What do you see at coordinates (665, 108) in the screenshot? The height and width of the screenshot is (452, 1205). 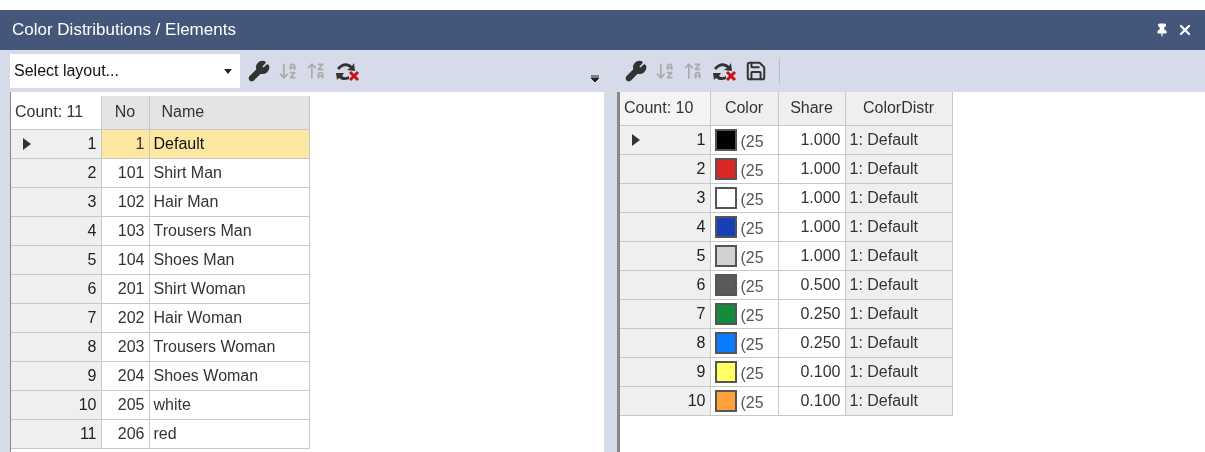 I see `count-header: Count: 10` at bounding box center [665, 108].